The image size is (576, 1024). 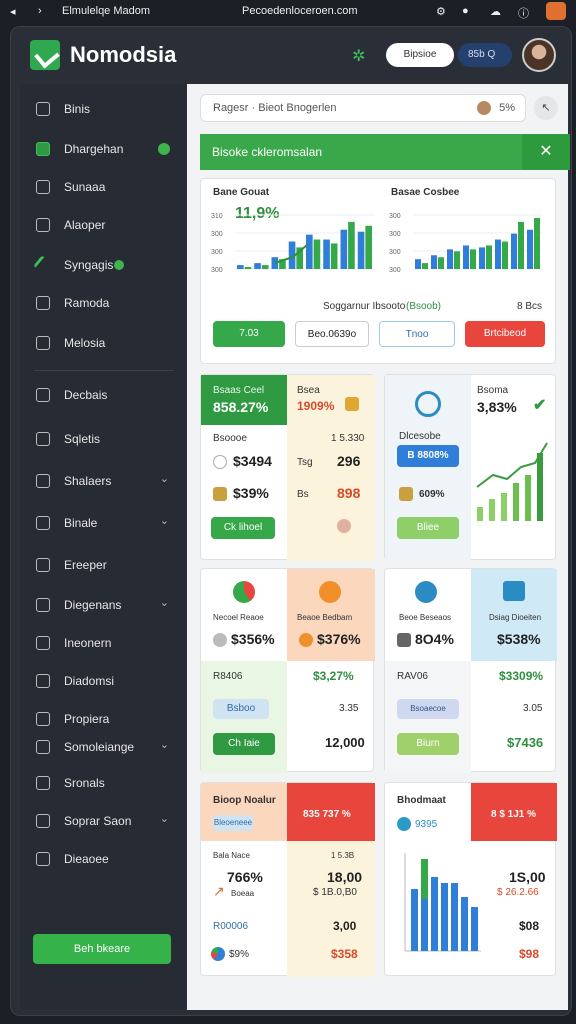 I want to click on kpi-b-button: Bliee, so click(x=428, y=528).